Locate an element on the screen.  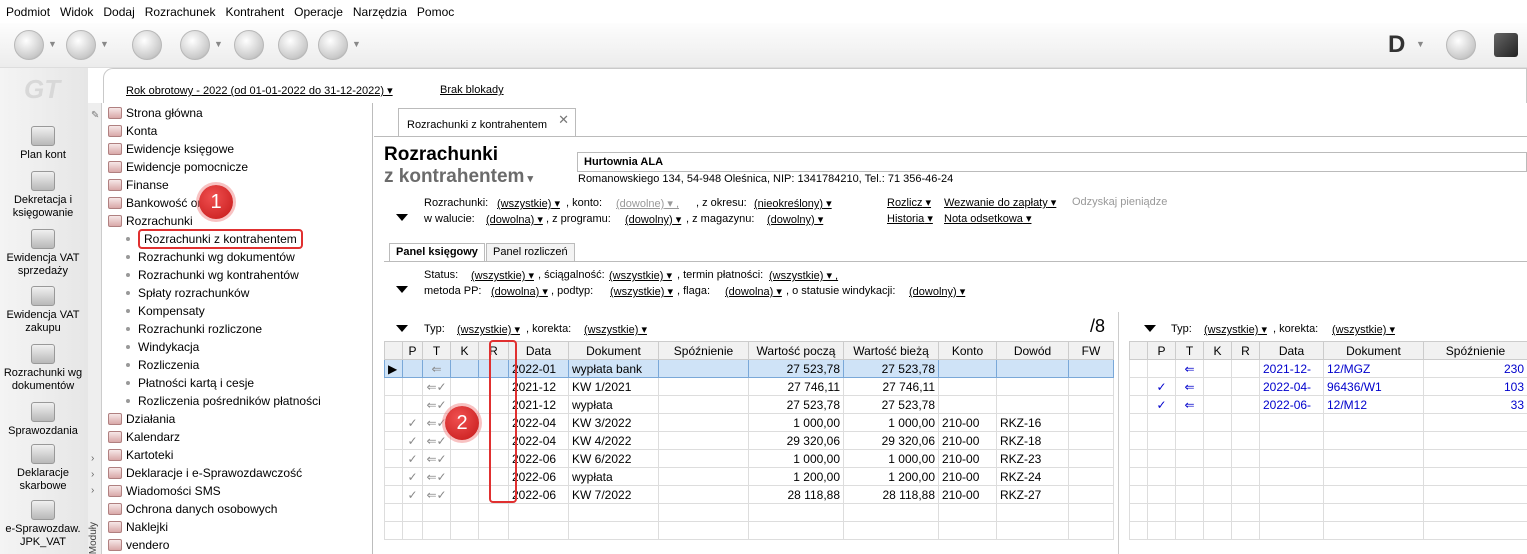
menu-widok: Widok is located at coordinates (76, 12).